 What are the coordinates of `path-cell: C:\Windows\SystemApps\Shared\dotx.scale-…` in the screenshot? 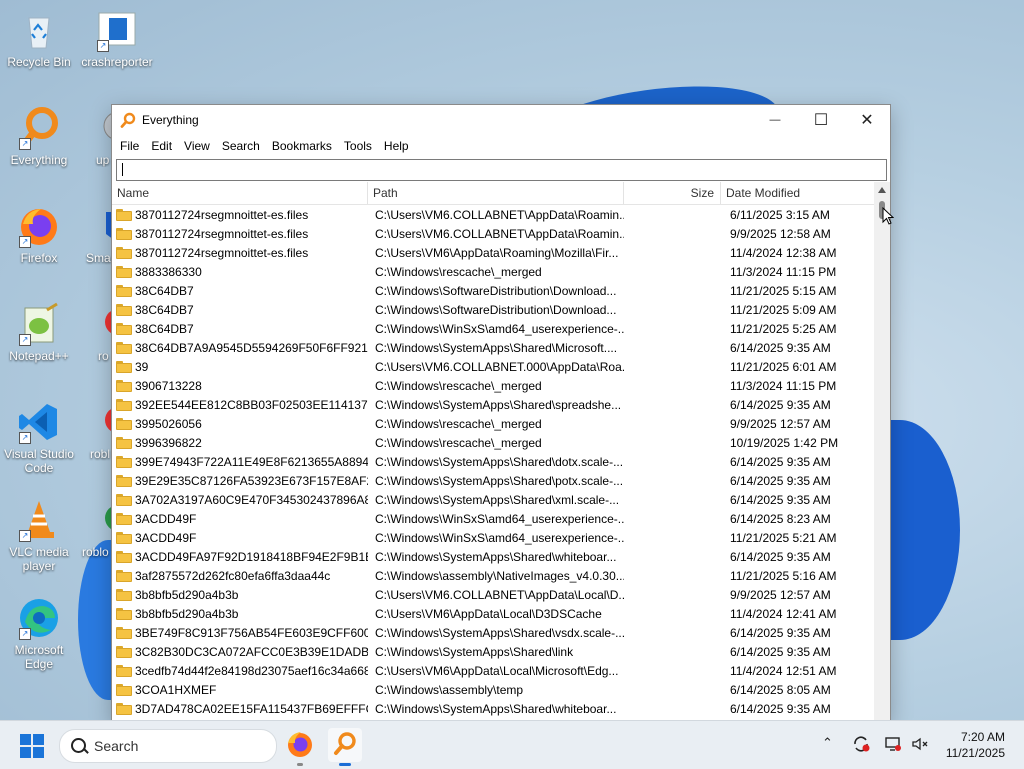 It's located at (499, 461).